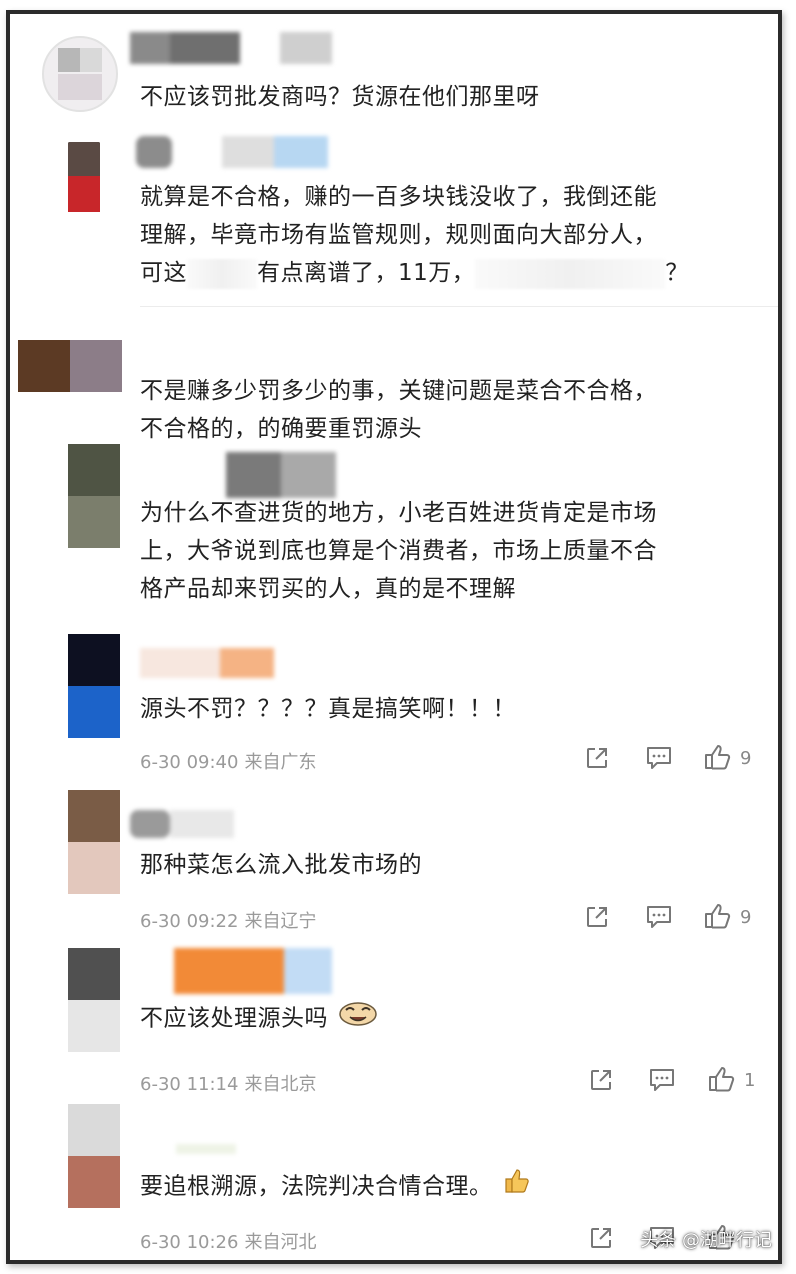 This screenshot has width=796, height=1274. What do you see at coordinates (340, 97) in the screenshot?
I see `comment-line: 不应该罚批发商吗？货源在他们那里呀` at bounding box center [340, 97].